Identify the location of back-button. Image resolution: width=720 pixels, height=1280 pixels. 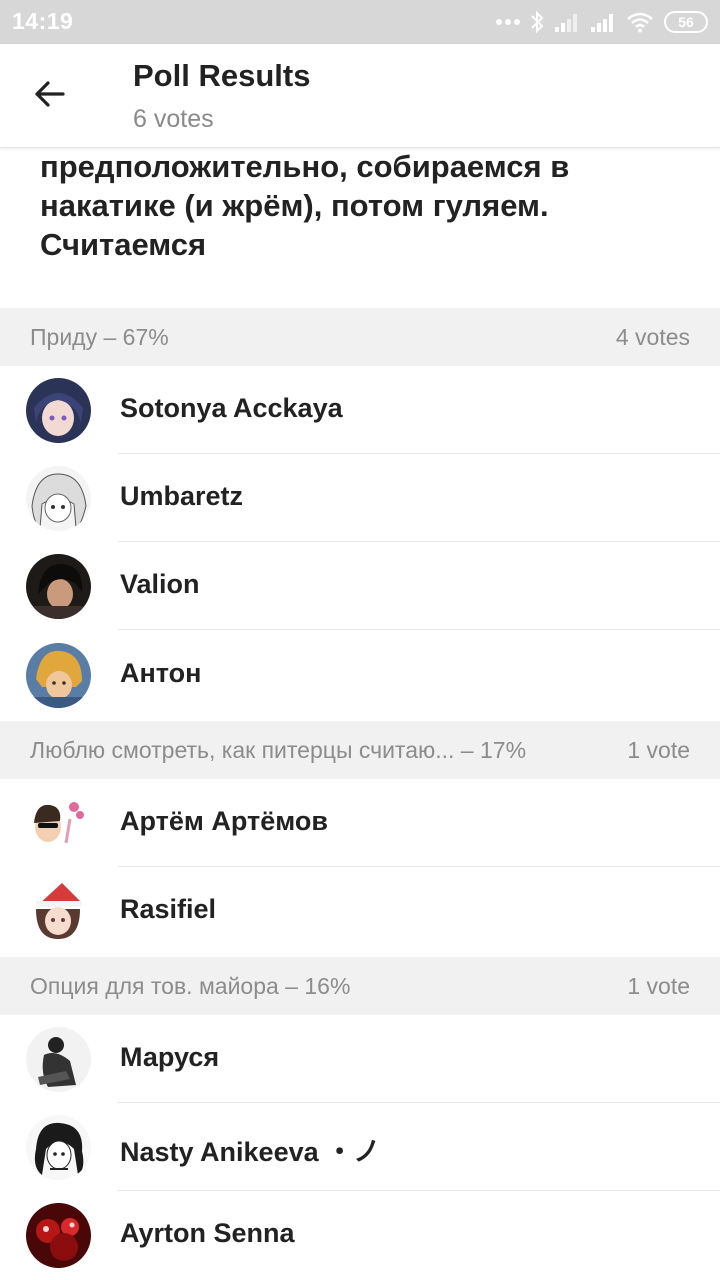
(49, 96).